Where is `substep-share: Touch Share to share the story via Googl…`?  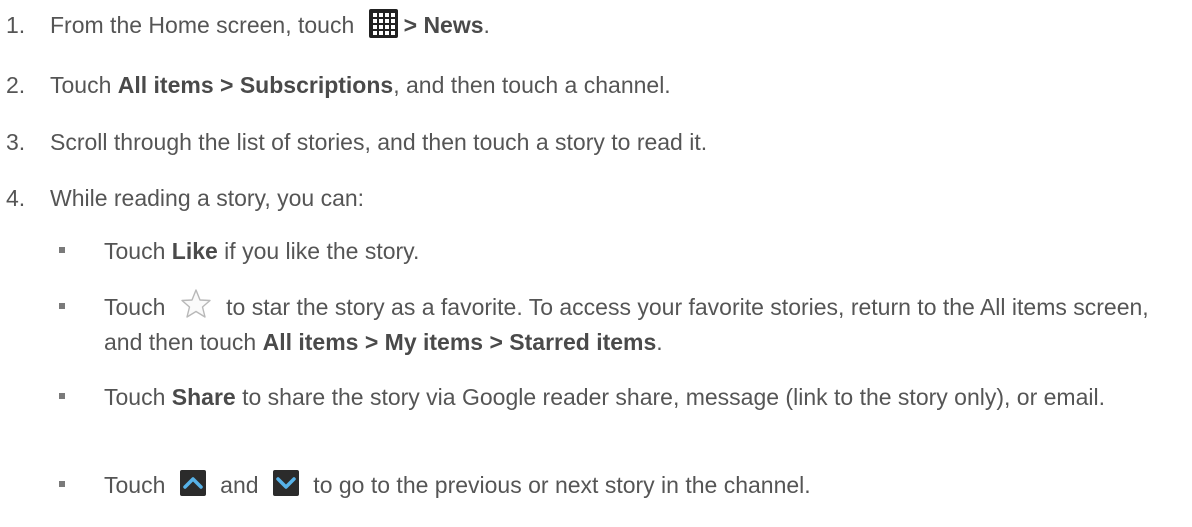 substep-share: Touch Share to share the story via Googl… is located at coordinates (618, 397).